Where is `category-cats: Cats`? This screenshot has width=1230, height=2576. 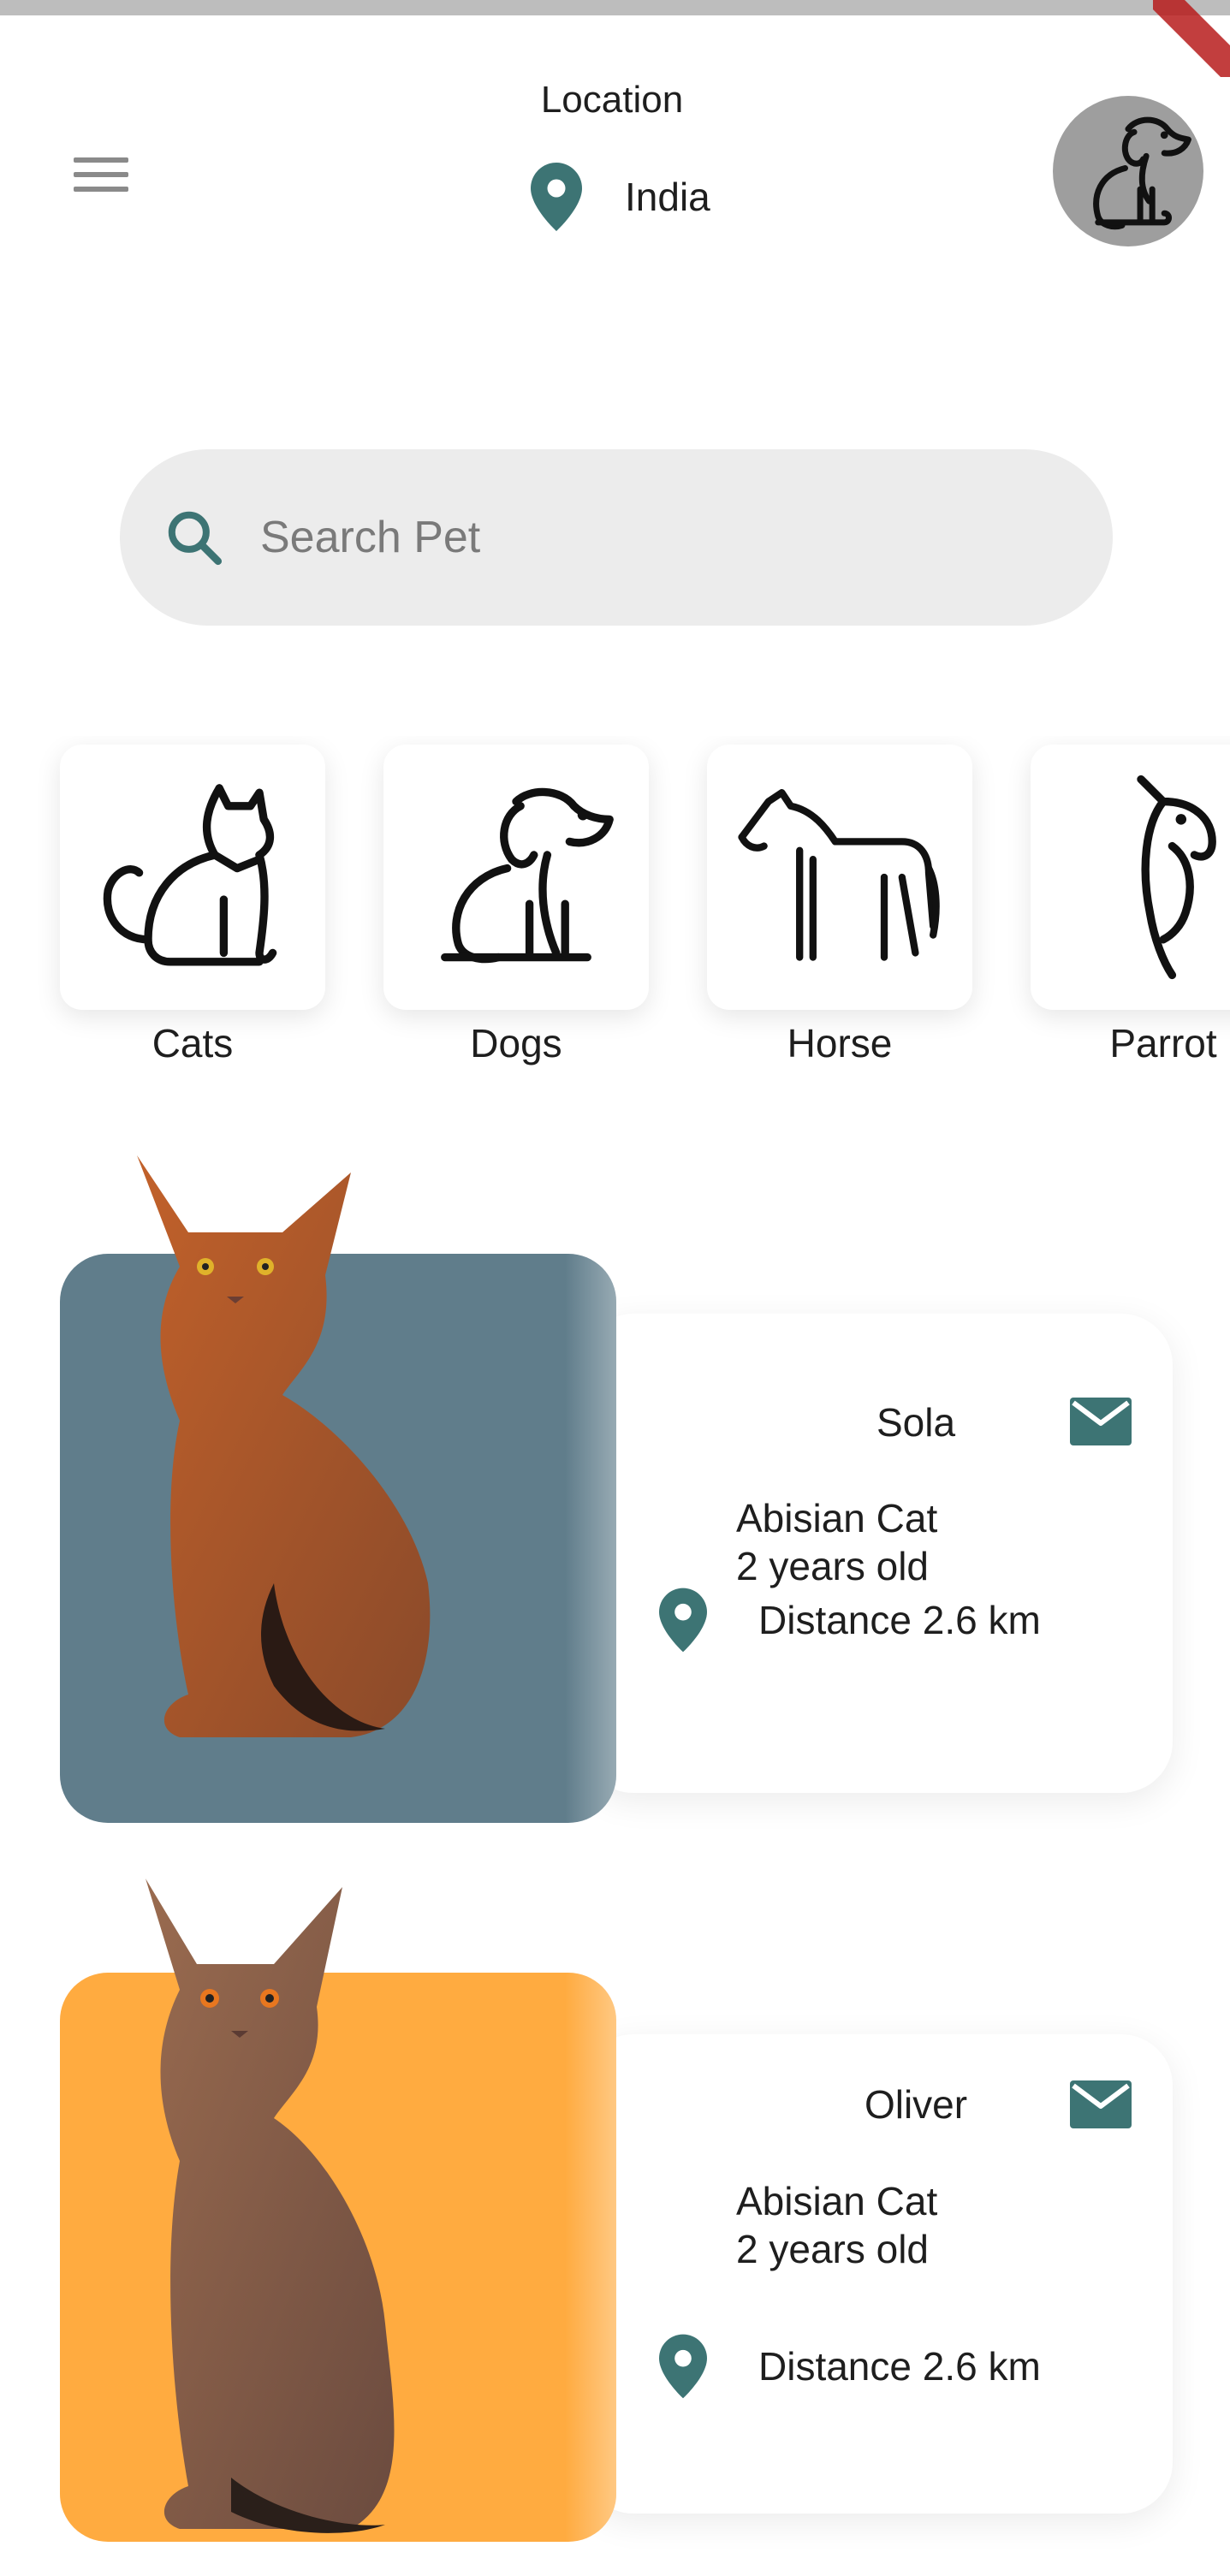 category-cats: Cats is located at coordinates (192, 905).